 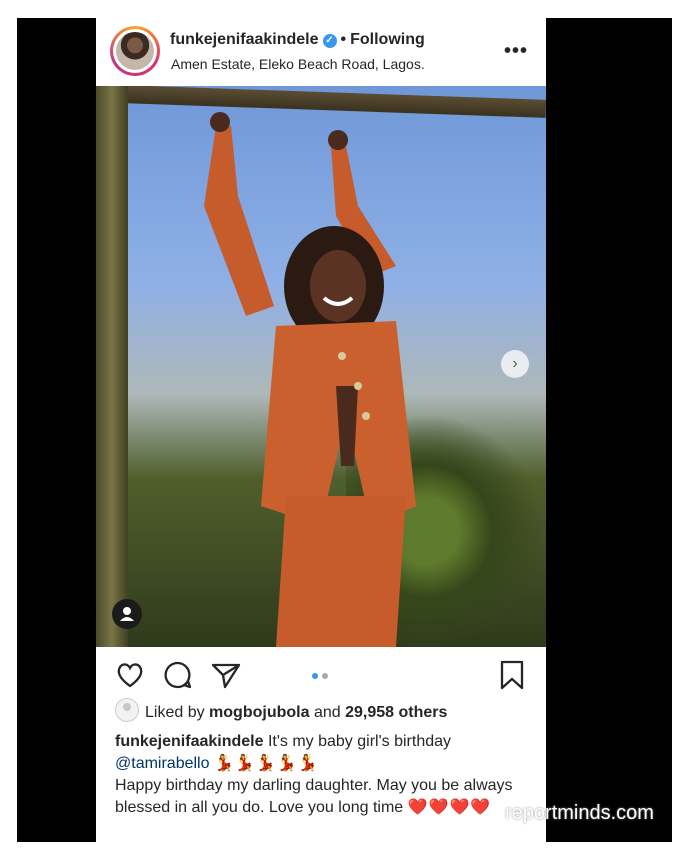 I want to click on liker-username-link: mogbojubola, so click(x=259, y=712).